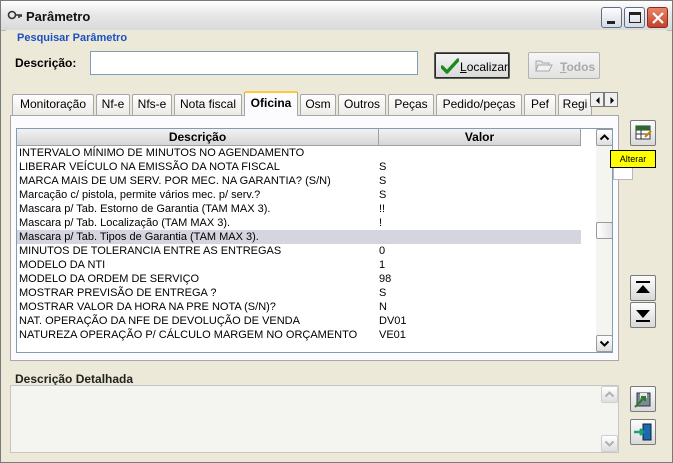  What do you see at coordinates (480, 137) in the screenshot?
I see `column-header-valor: Valor` at bounding box center [480, 137].